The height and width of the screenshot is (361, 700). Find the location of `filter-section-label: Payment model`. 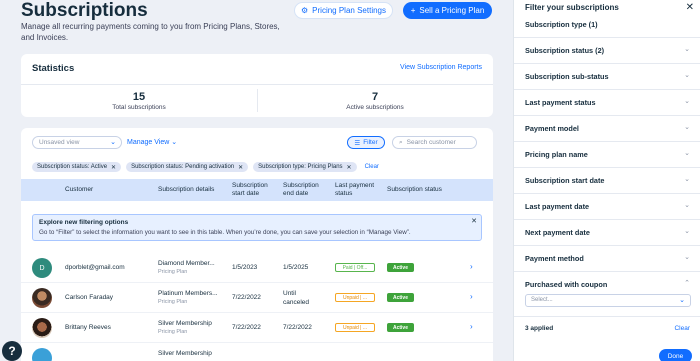

filter-section-label: Payment model is located at coordinates (552, 128).